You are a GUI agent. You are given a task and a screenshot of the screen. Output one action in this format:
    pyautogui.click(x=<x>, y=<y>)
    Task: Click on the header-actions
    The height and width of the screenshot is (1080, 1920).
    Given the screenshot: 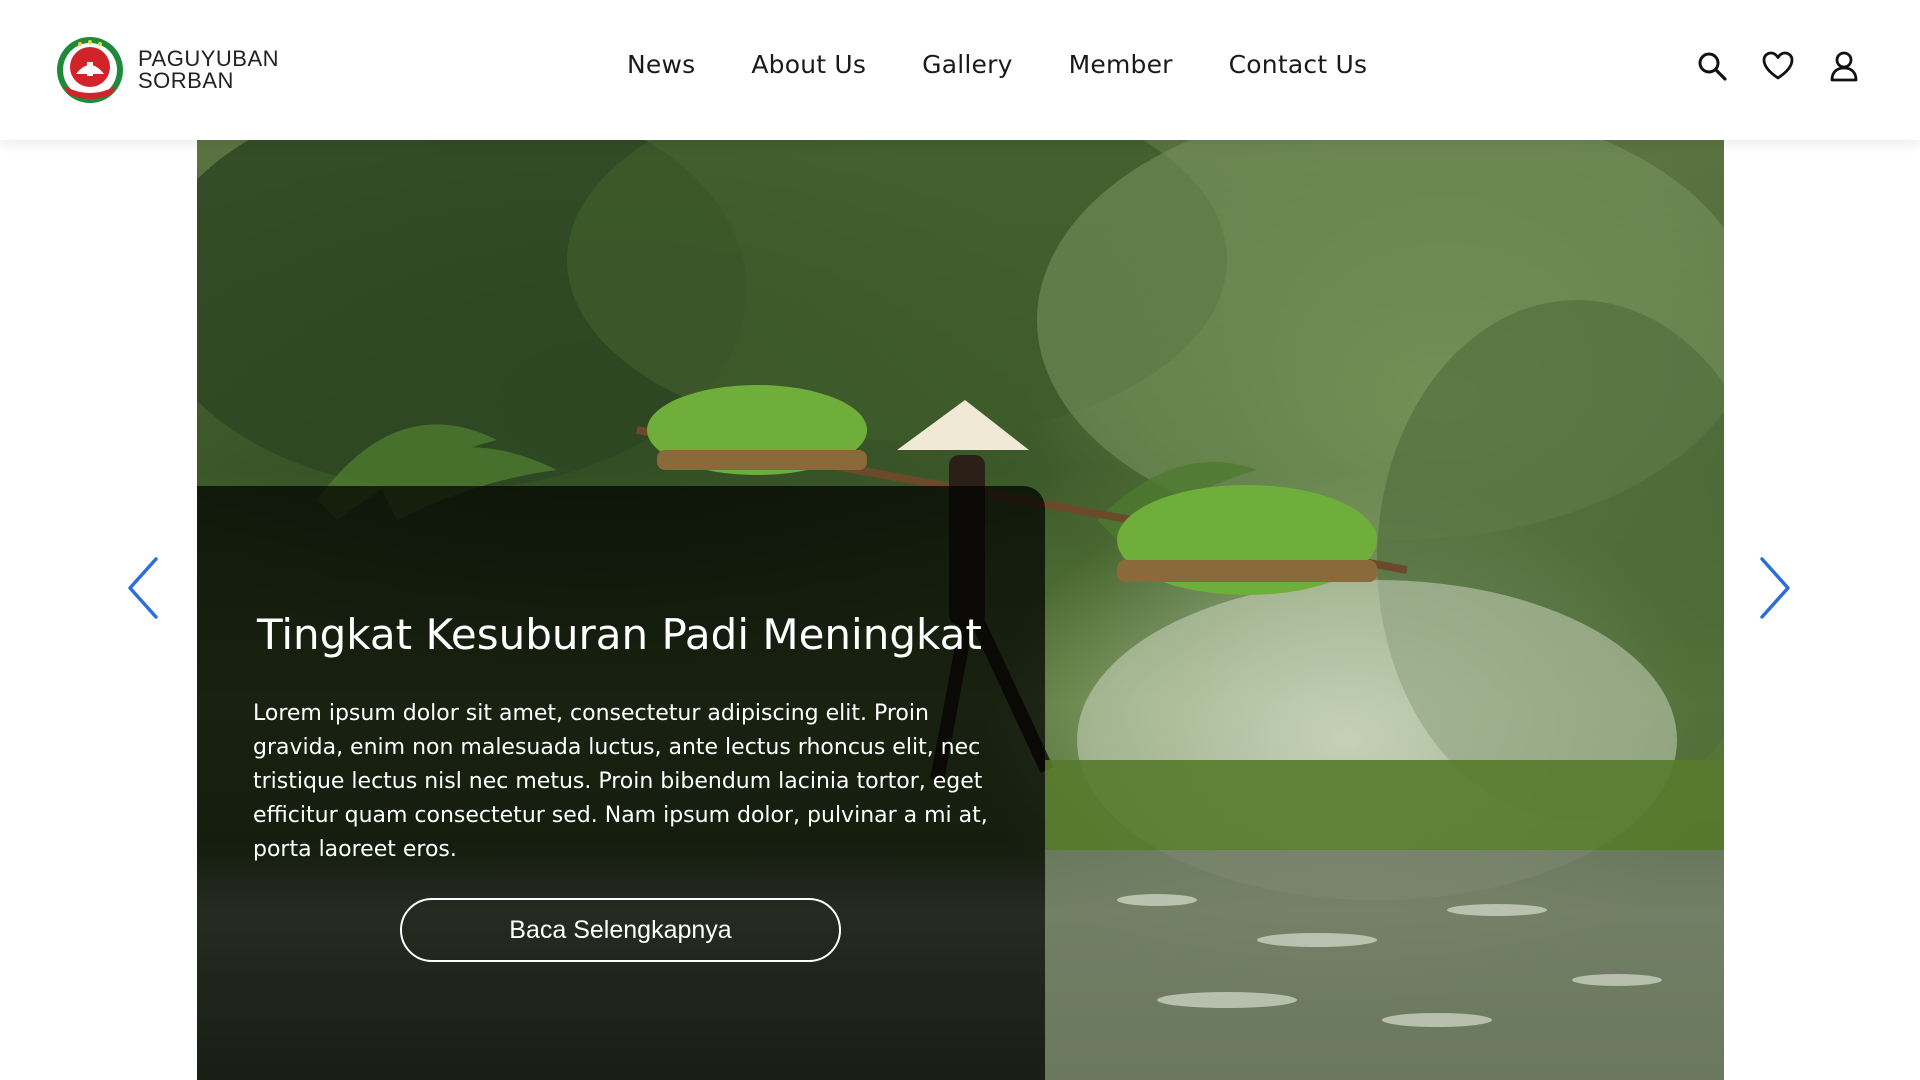 What is the action you would take?
    pyautogui.click(x=1778, y=66)
    